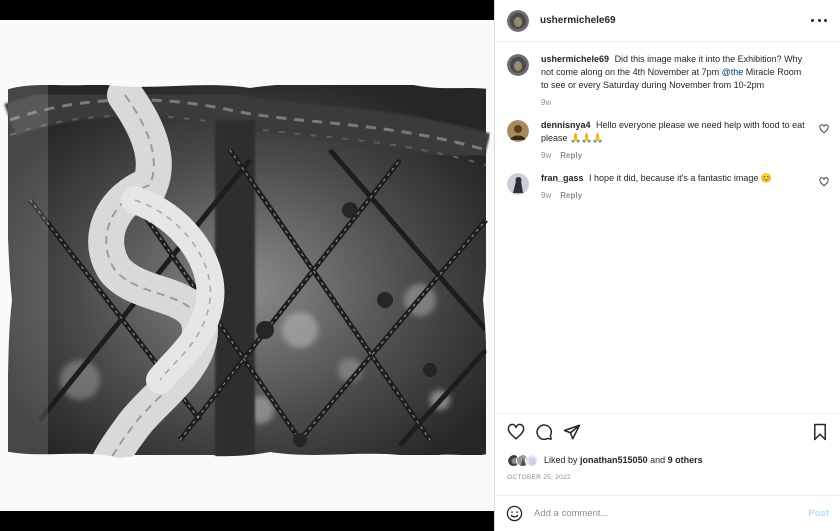 This screenshot has height=531, width=840. I want to click on liker-username: jonathan515050, so click(614, 460).